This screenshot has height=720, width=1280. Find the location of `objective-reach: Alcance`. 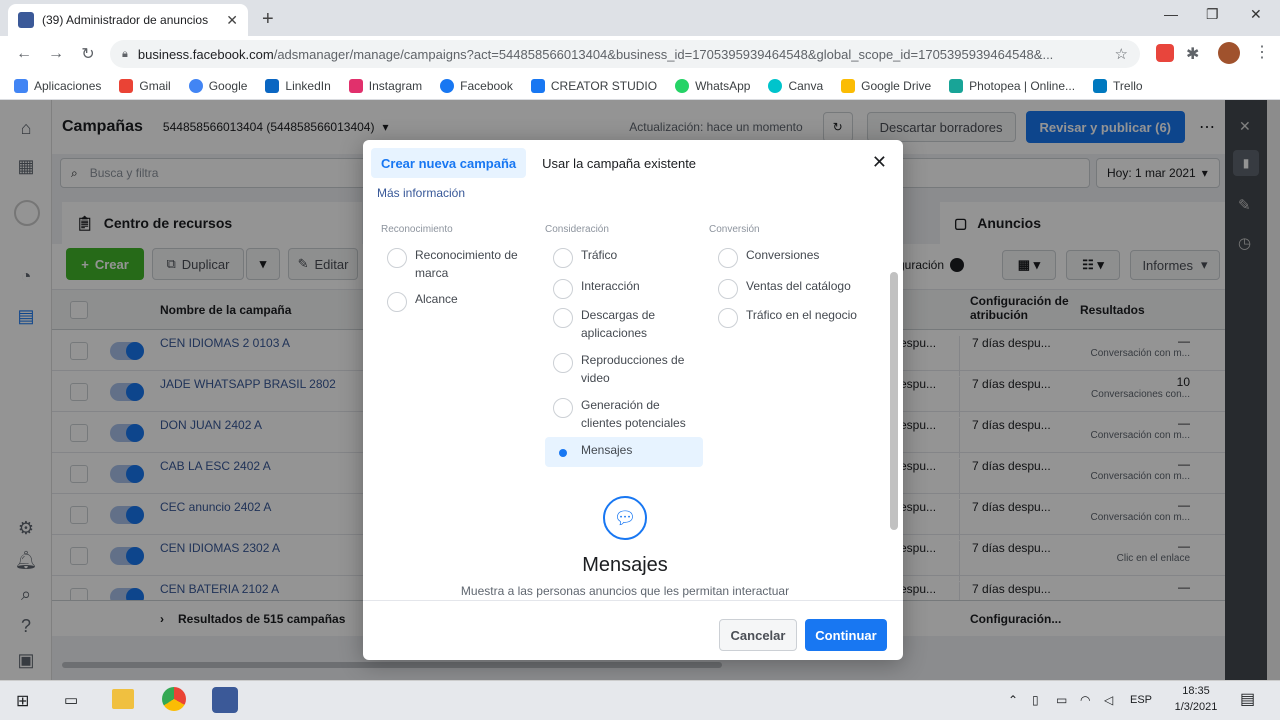

objective-reach: Alcance is located at coordinates (462, 301).